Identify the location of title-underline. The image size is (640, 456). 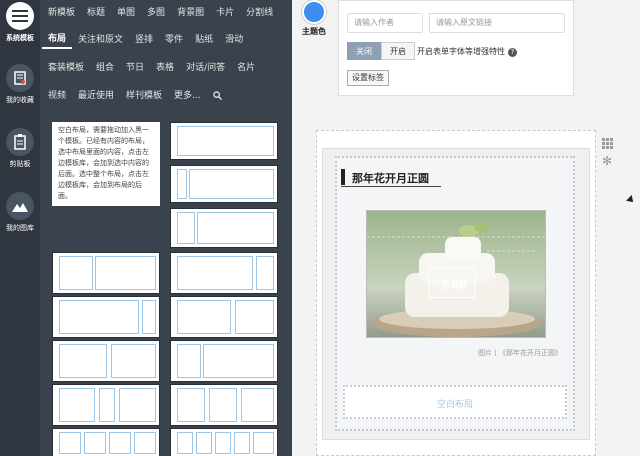
(391, 186).